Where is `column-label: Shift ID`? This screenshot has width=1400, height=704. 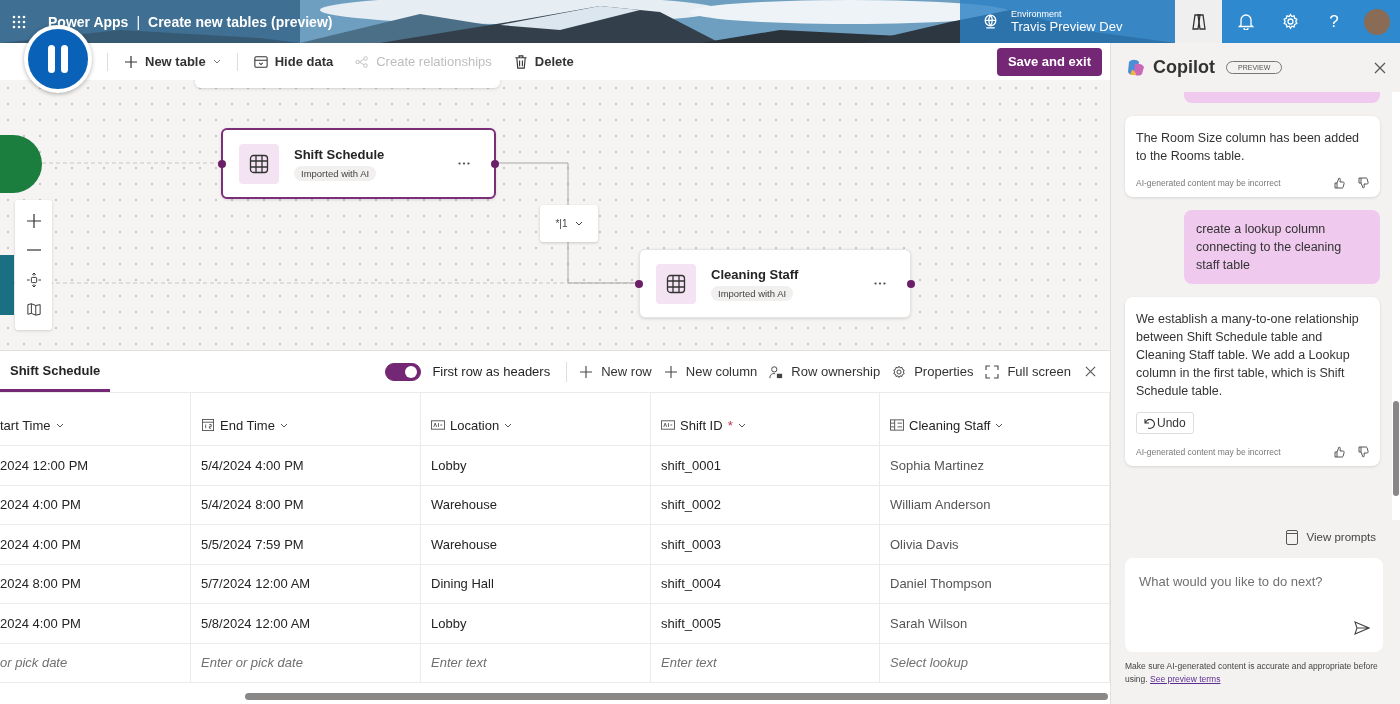 column-label: Shift ID is located at coordinates (701, 425).